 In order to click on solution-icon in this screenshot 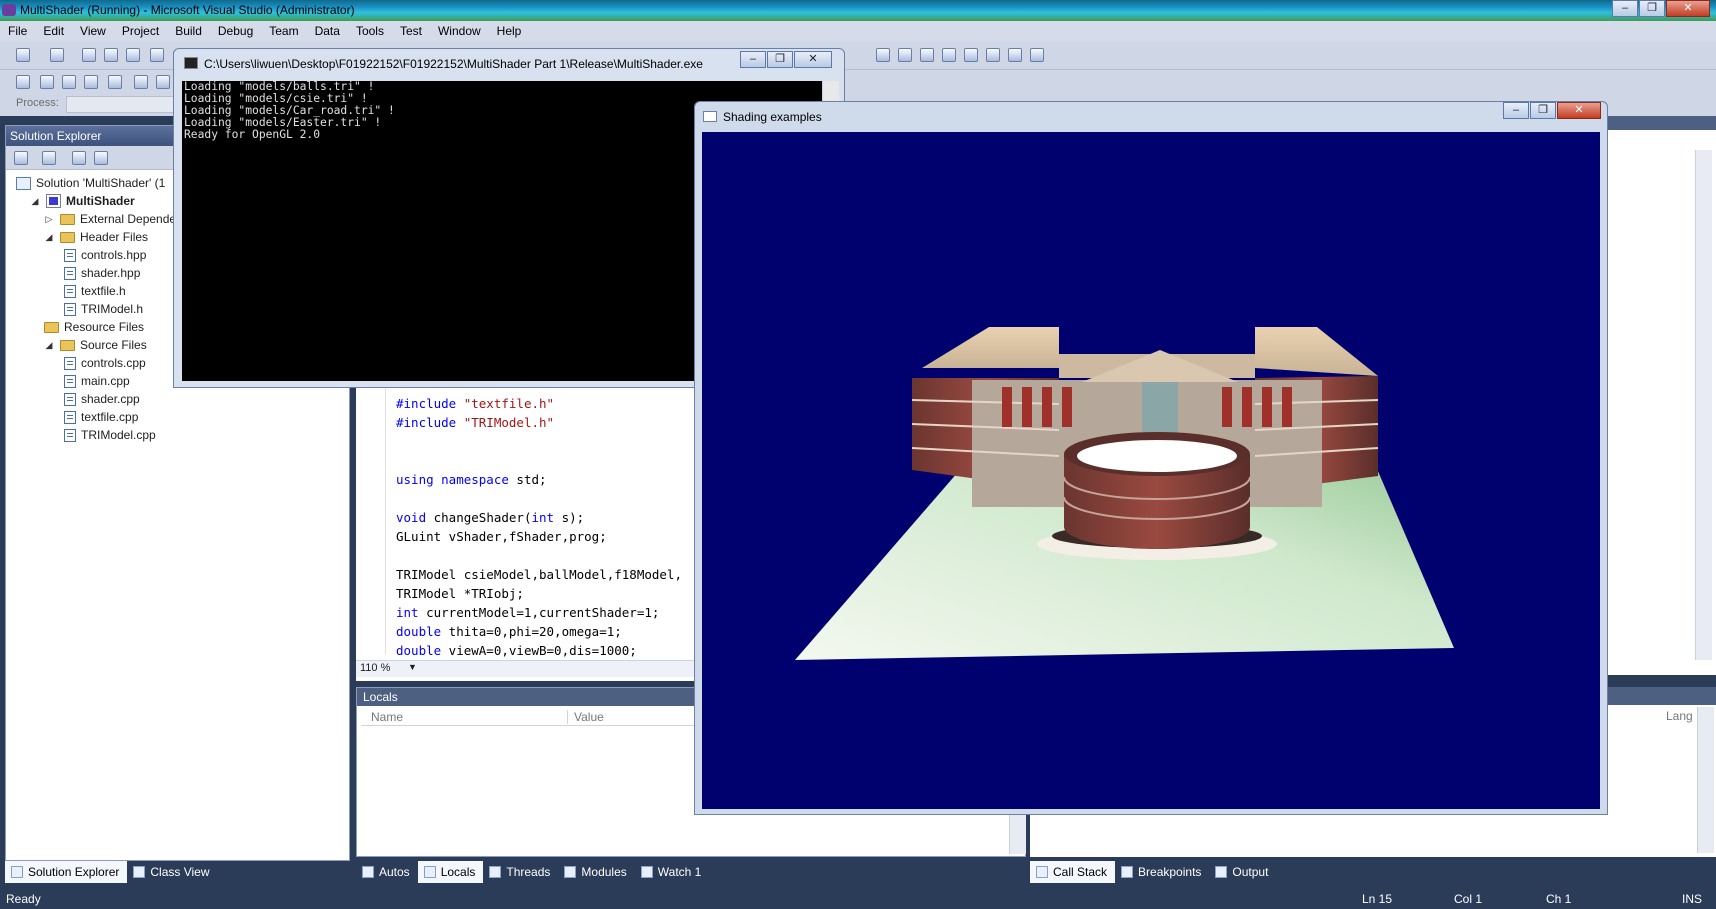, I will do `click(23, 183)`.